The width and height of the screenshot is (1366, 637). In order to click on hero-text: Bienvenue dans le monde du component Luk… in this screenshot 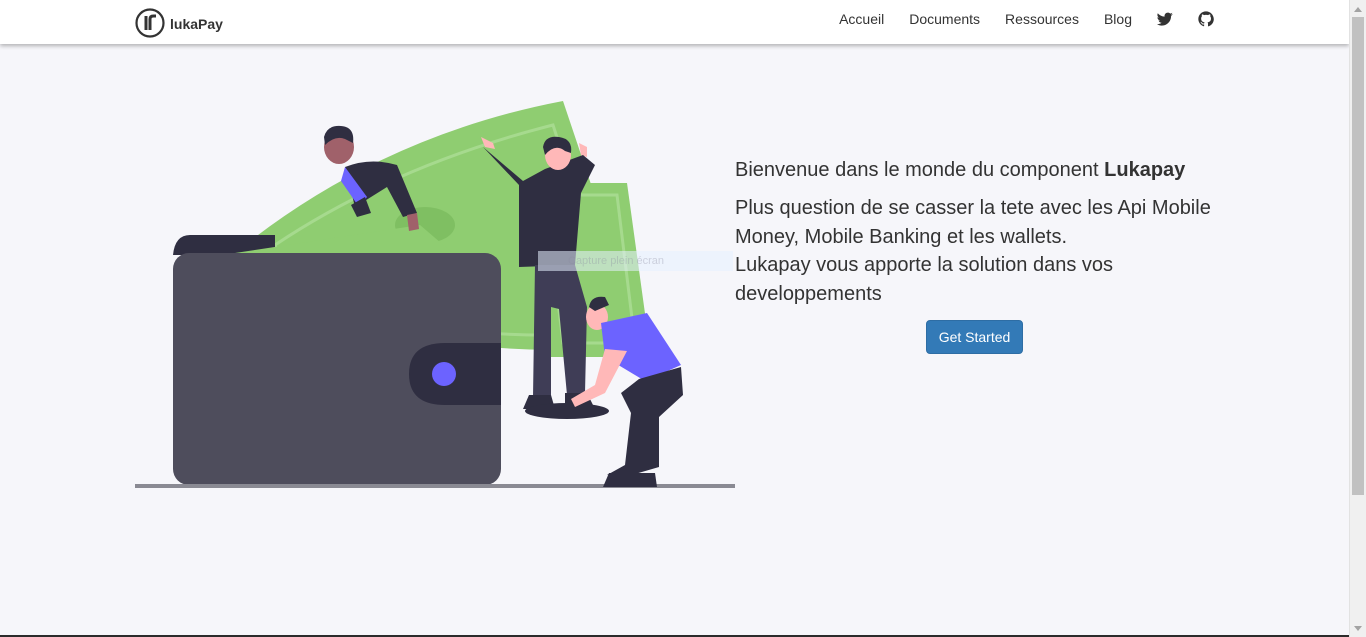, I will do `click(985, 232)`.